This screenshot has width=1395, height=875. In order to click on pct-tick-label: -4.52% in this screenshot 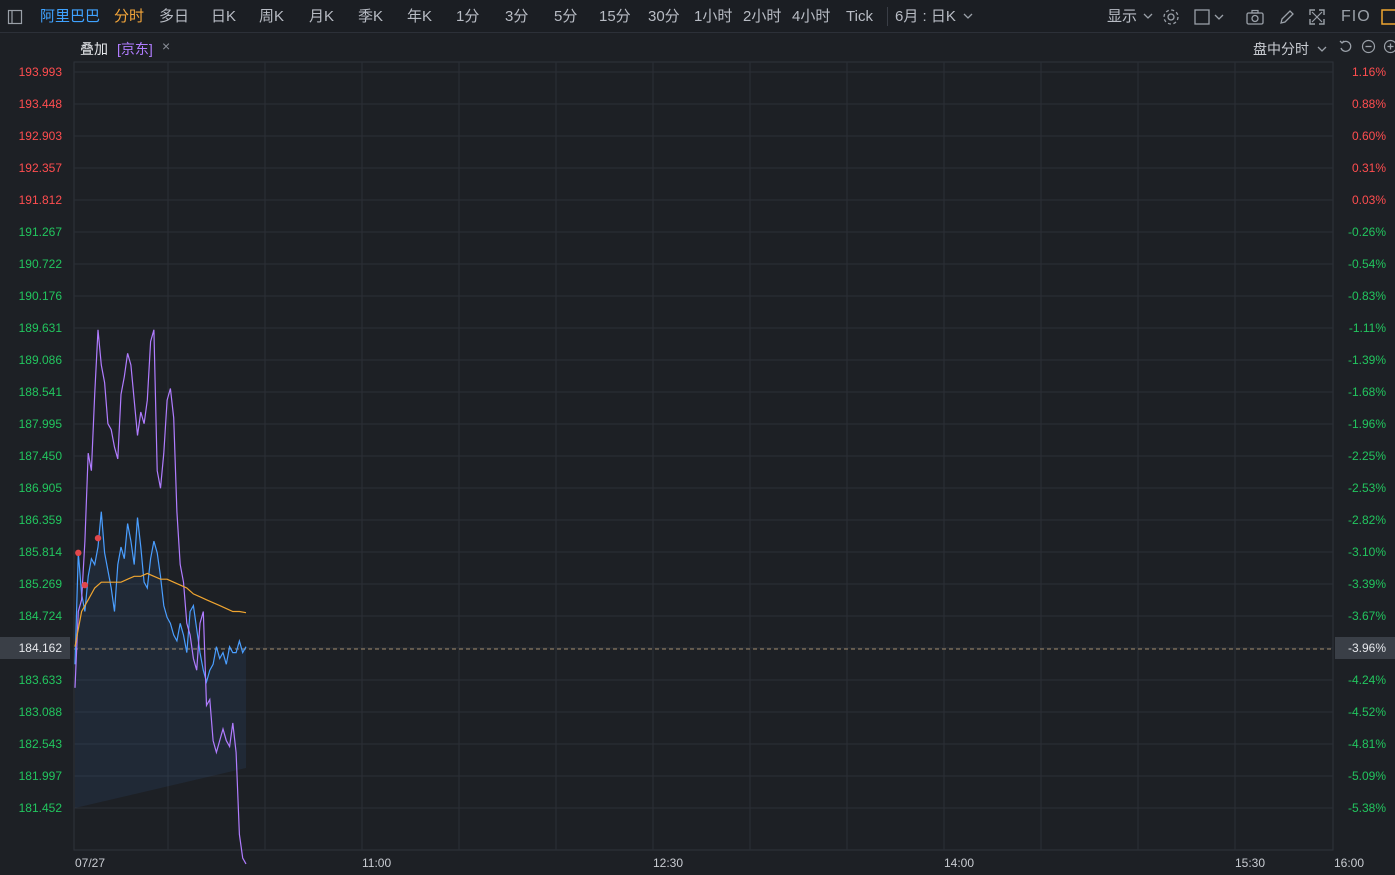, I will do `click(1367, 712)`.